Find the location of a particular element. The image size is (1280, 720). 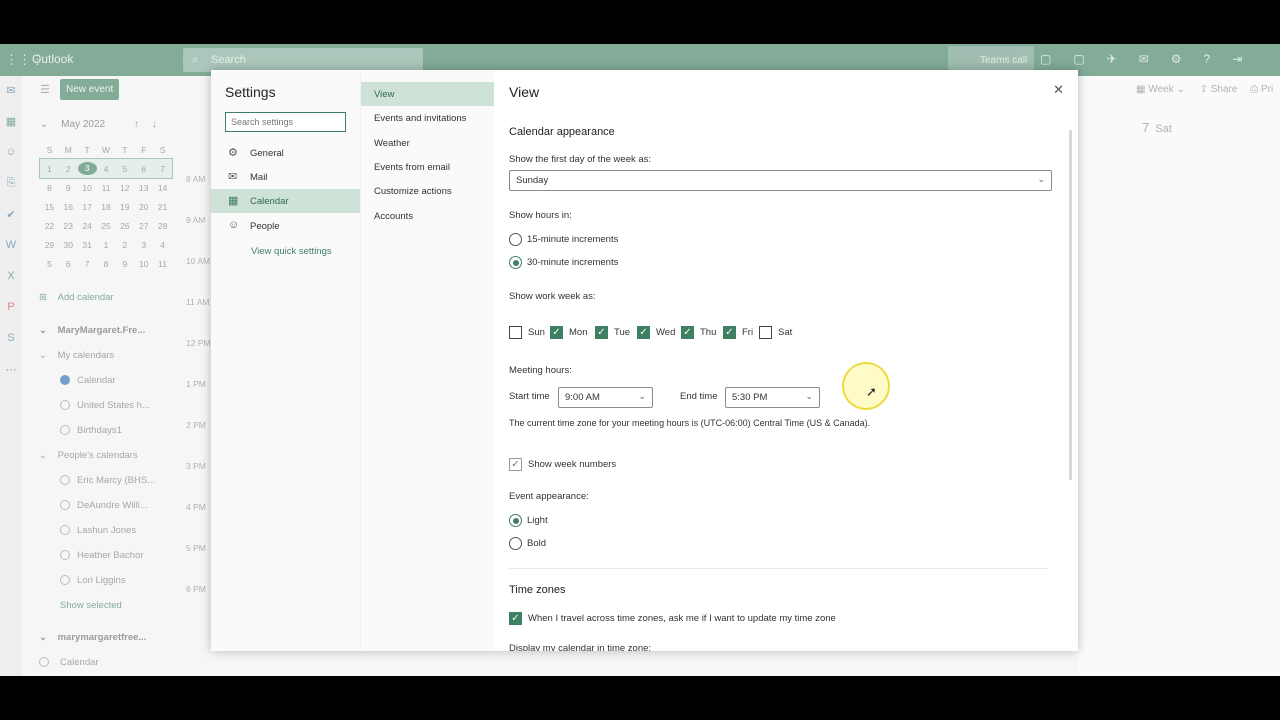

subcategory-weather: Weather is located at coordinates (428, 143).